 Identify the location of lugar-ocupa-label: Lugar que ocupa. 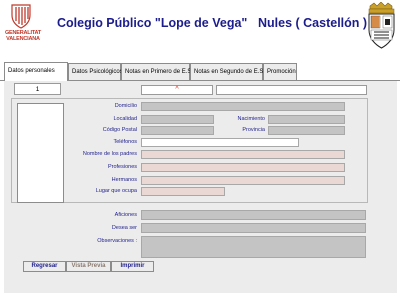
(116, 191).